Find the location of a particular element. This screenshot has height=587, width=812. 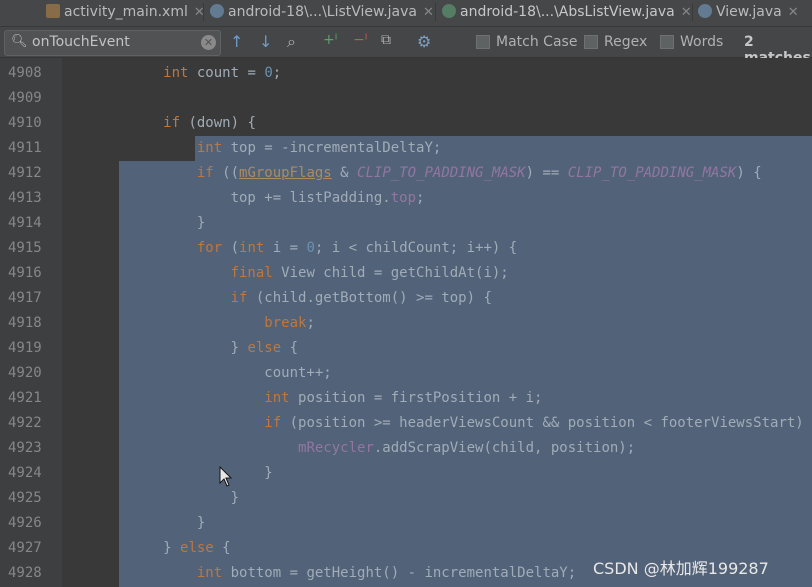

line-number: 4924 is located at coordinates (25, 473).